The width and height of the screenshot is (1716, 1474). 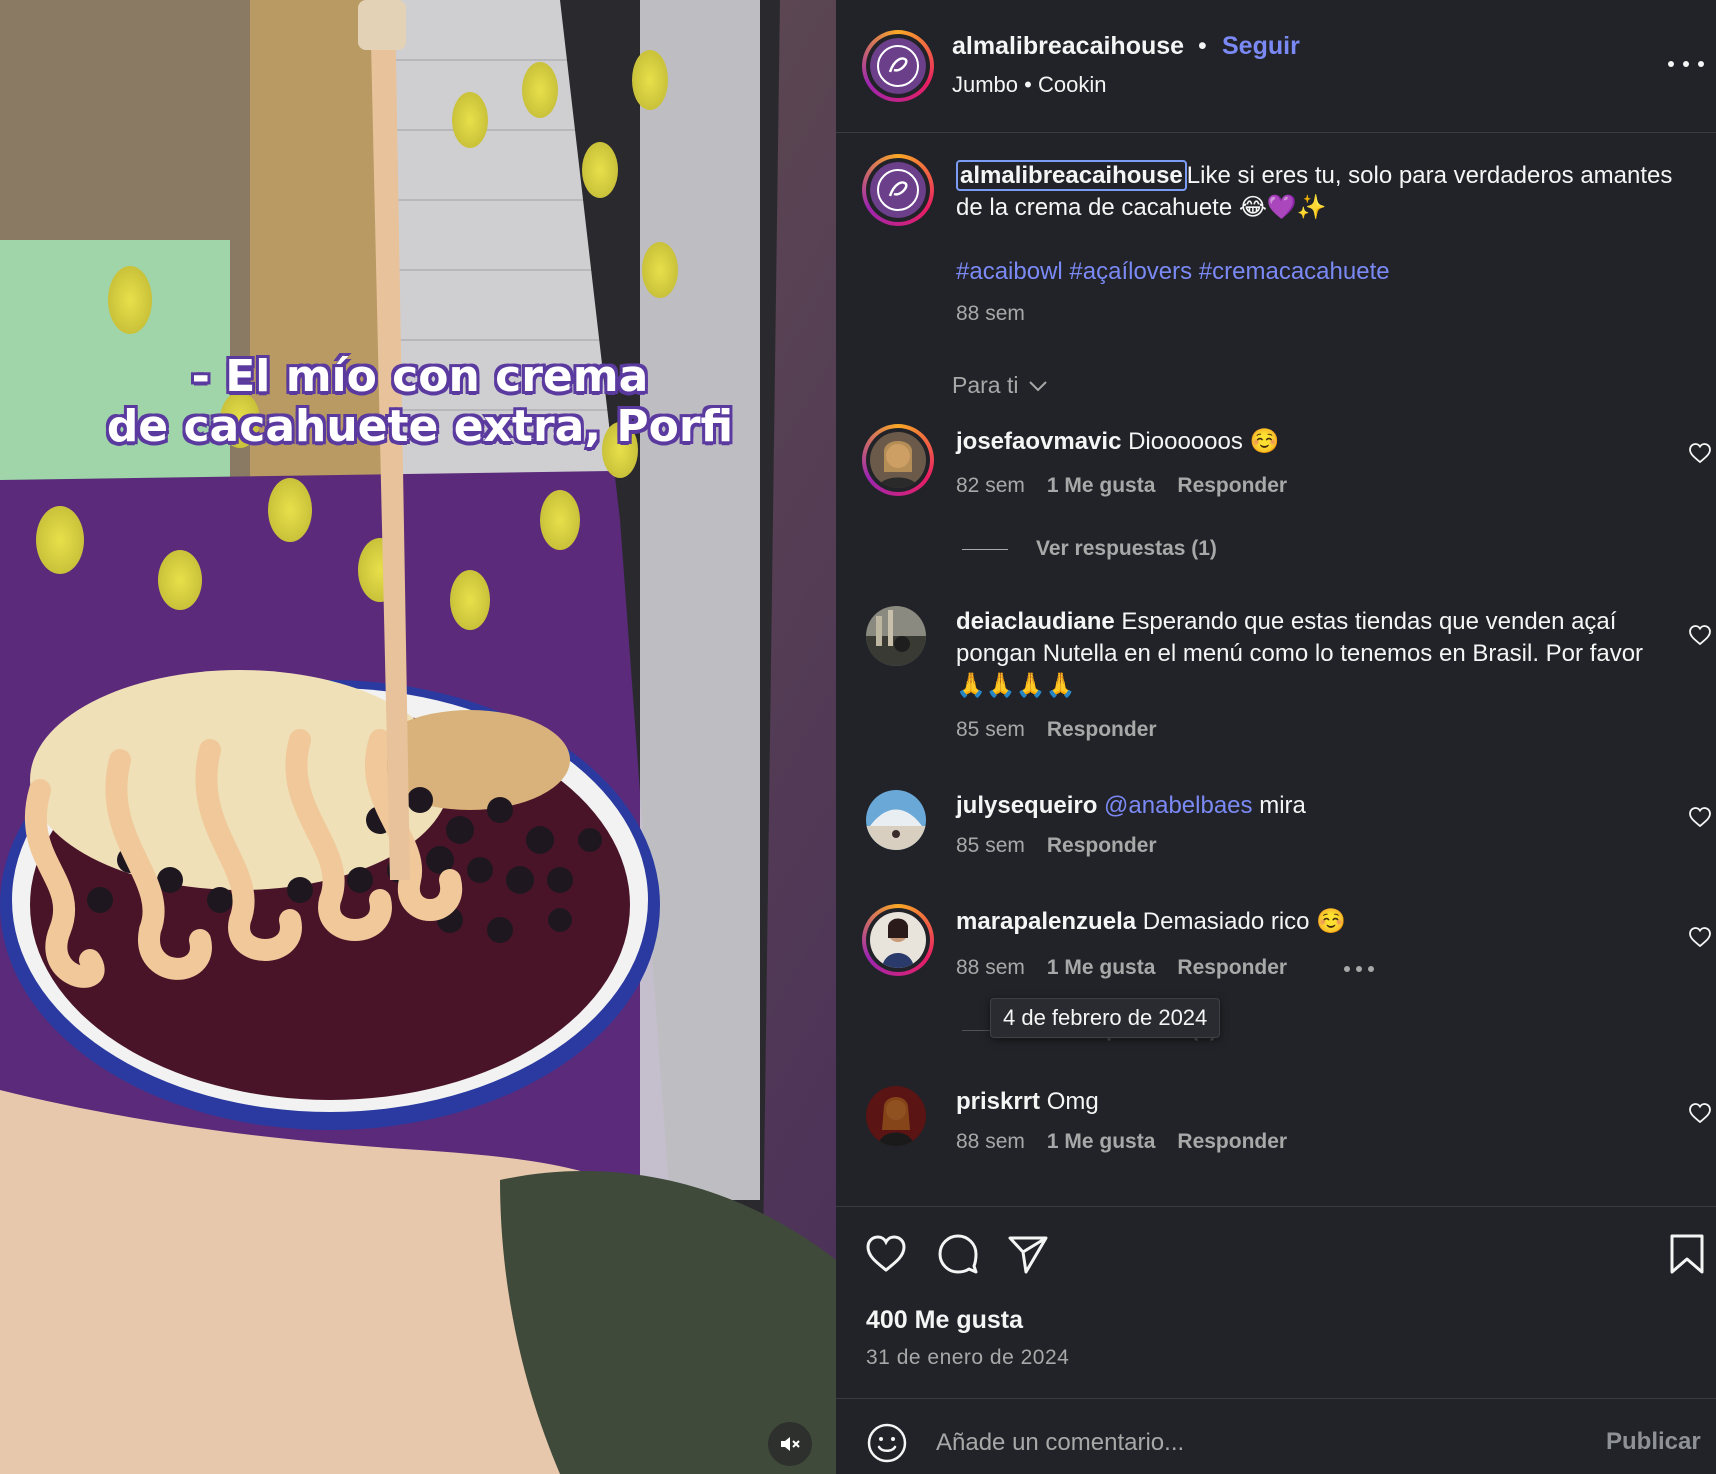 What do you see at coordinates (967, 1358) in the screenshot?
I see `post-date: 31 de enero de 2024` at bounding box center [967, 1358].